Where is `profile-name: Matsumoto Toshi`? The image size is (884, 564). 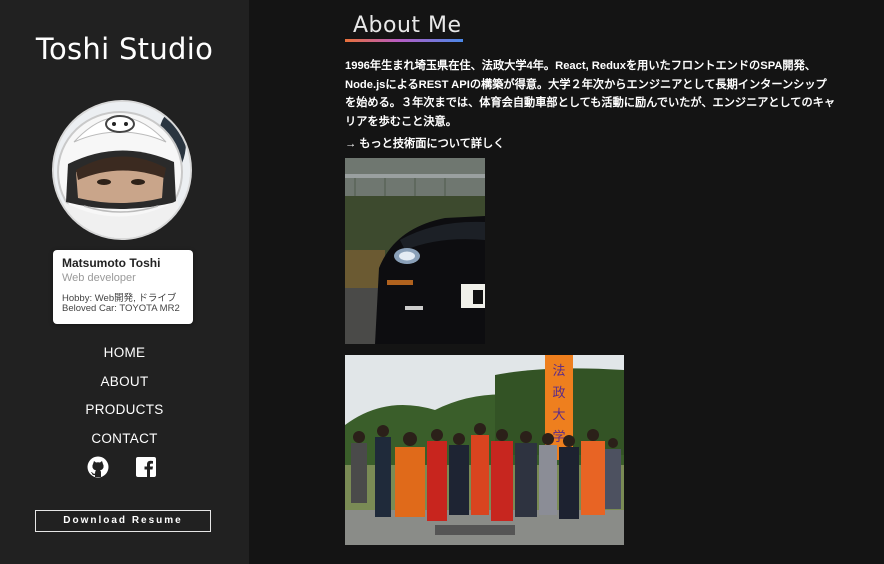 profile-name: Matsumoto Toshi is located at coordinates (111, 263).